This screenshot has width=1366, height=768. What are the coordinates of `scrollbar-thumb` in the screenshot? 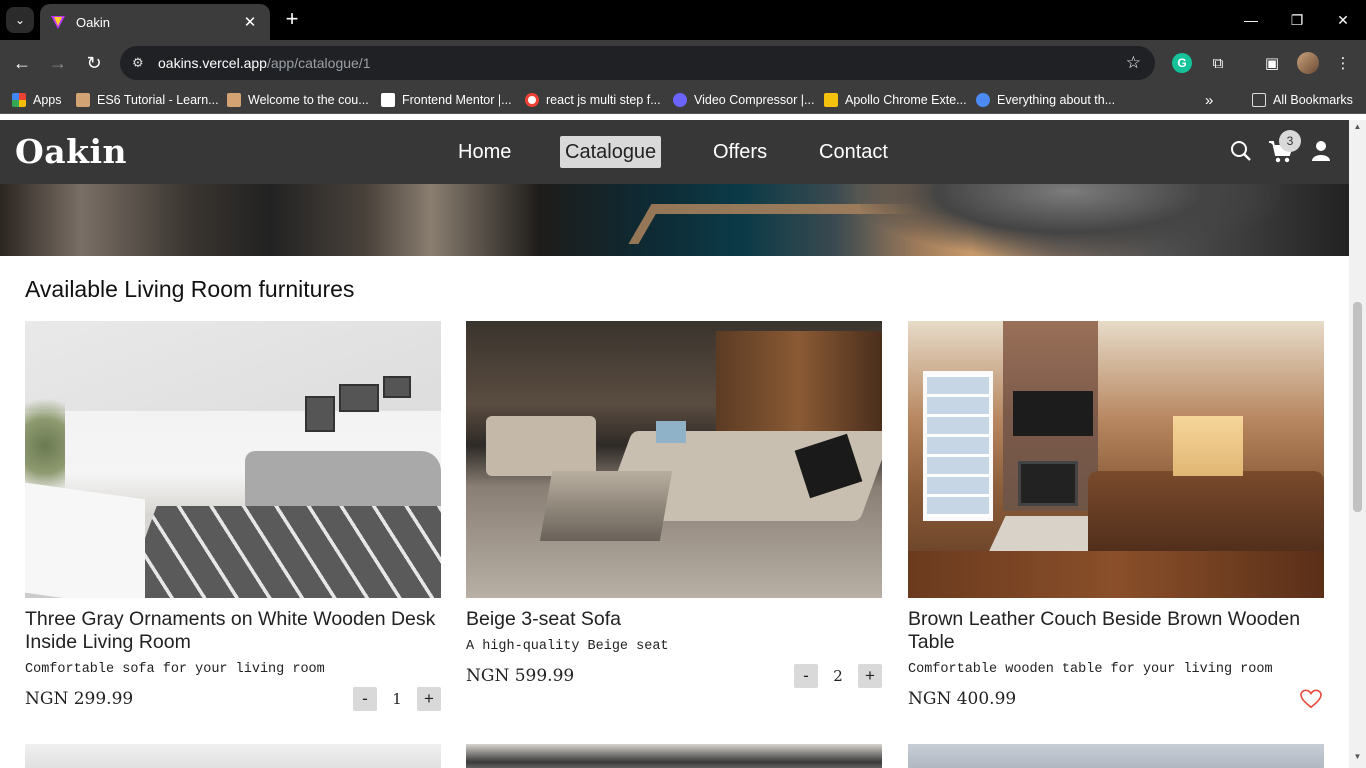 It's located at (1357, 407).